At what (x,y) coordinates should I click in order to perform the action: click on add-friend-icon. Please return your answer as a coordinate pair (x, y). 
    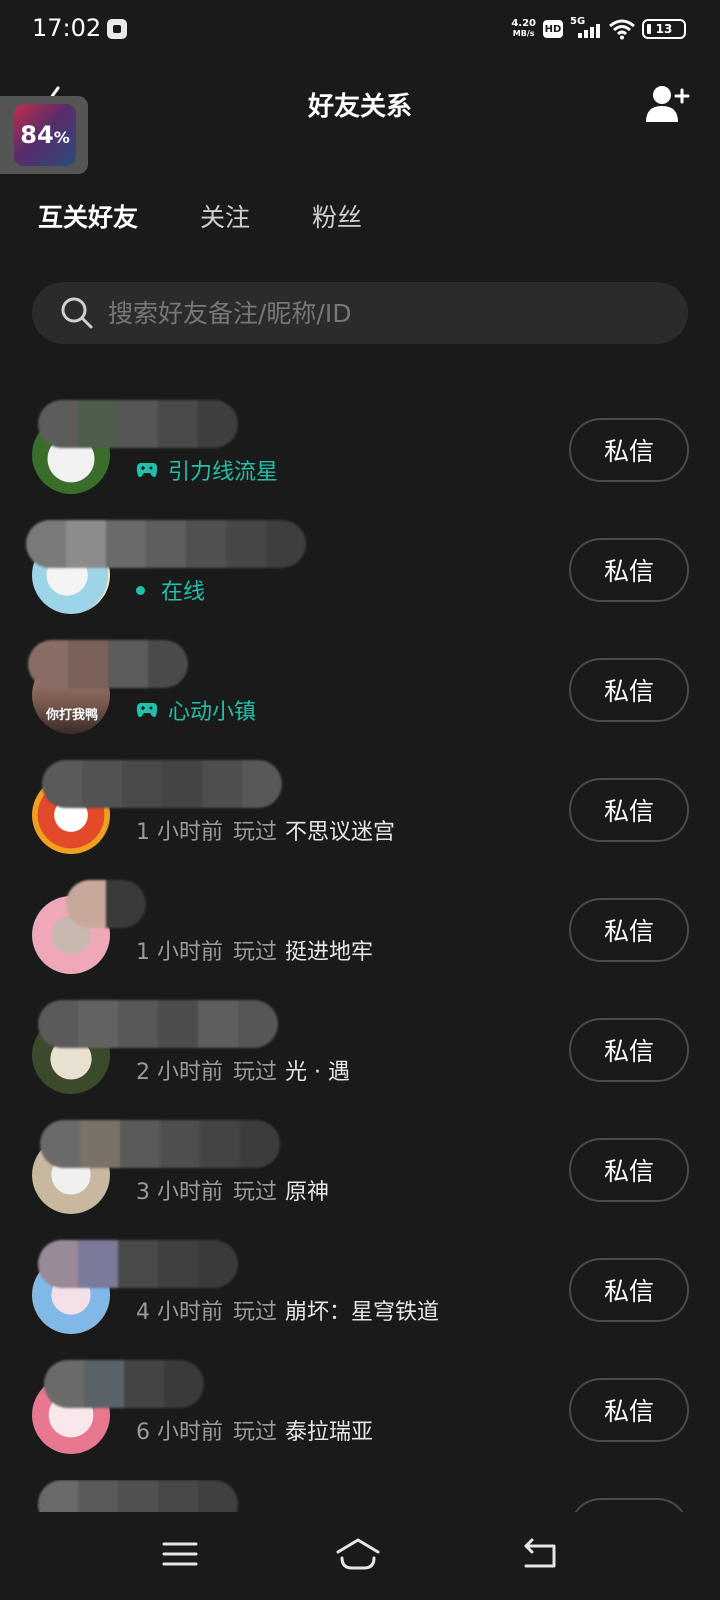
    Looking at the image, I should click on (667, 105).